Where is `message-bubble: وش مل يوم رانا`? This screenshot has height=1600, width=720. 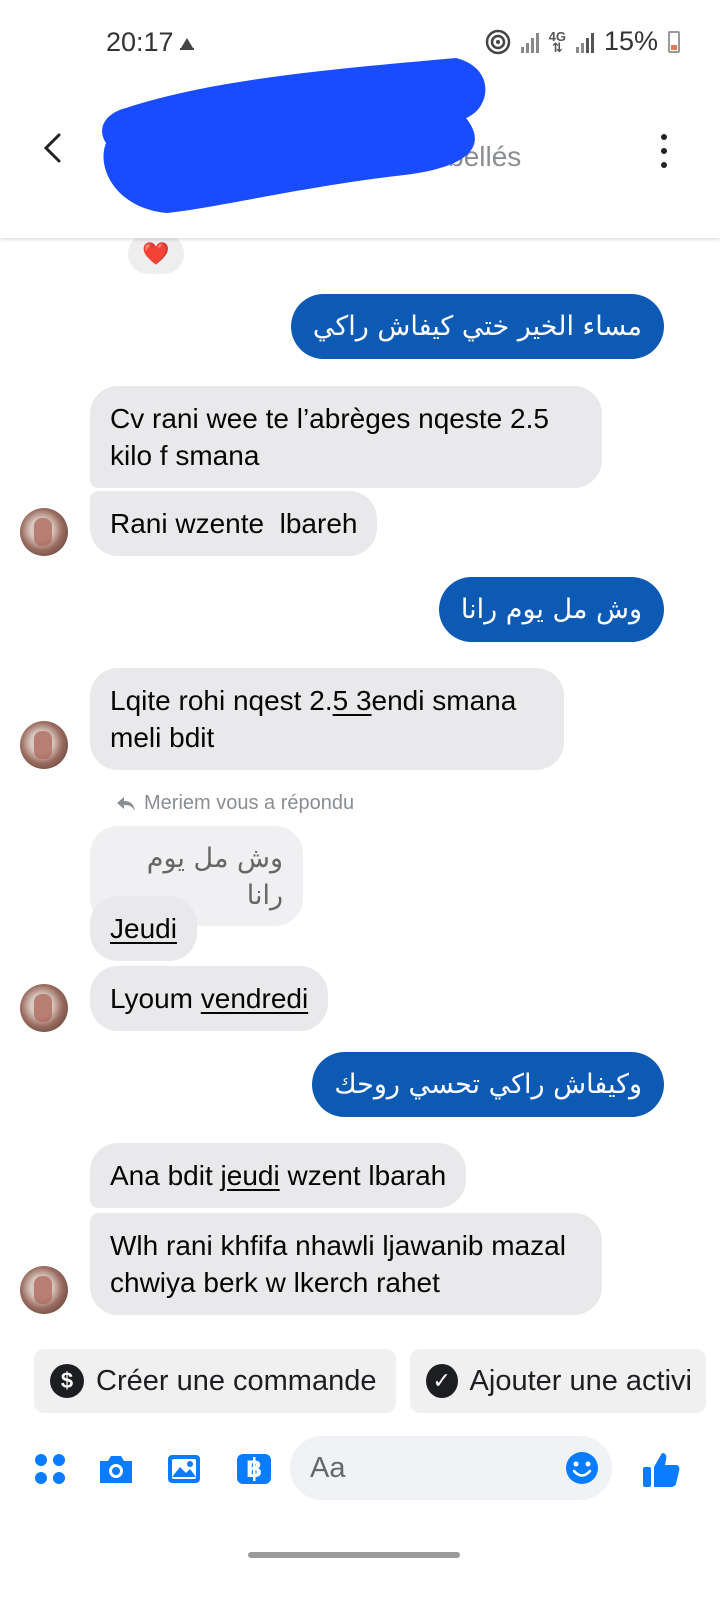
message-bubble: وش مل يوم رانا is located at coordinates (551, 609).